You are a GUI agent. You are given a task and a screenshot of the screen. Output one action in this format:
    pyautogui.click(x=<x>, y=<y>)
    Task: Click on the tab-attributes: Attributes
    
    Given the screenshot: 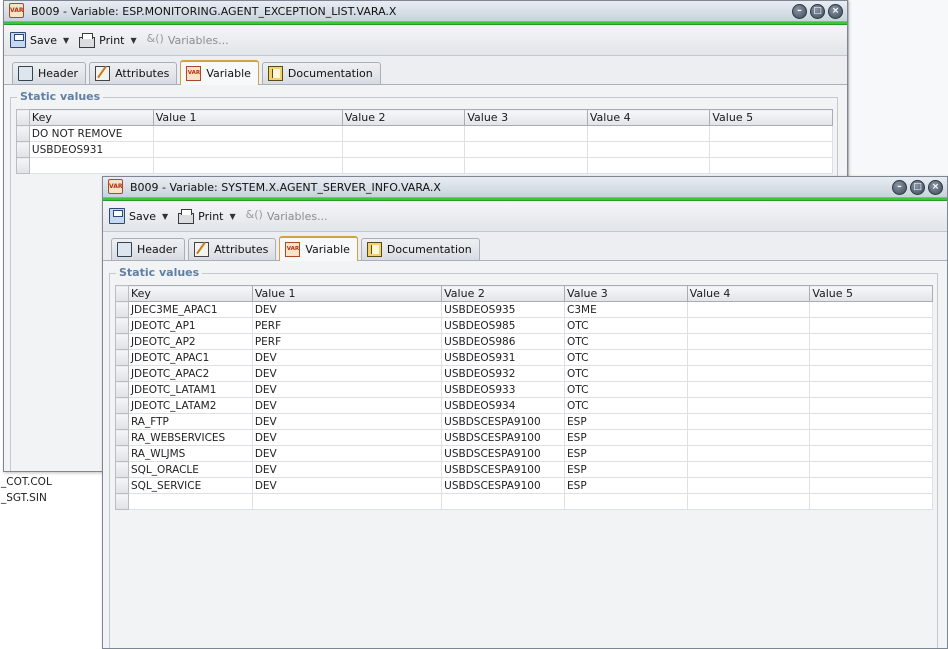 What is the action you would take?
    pyautogui.click(x=133, y=73)
    